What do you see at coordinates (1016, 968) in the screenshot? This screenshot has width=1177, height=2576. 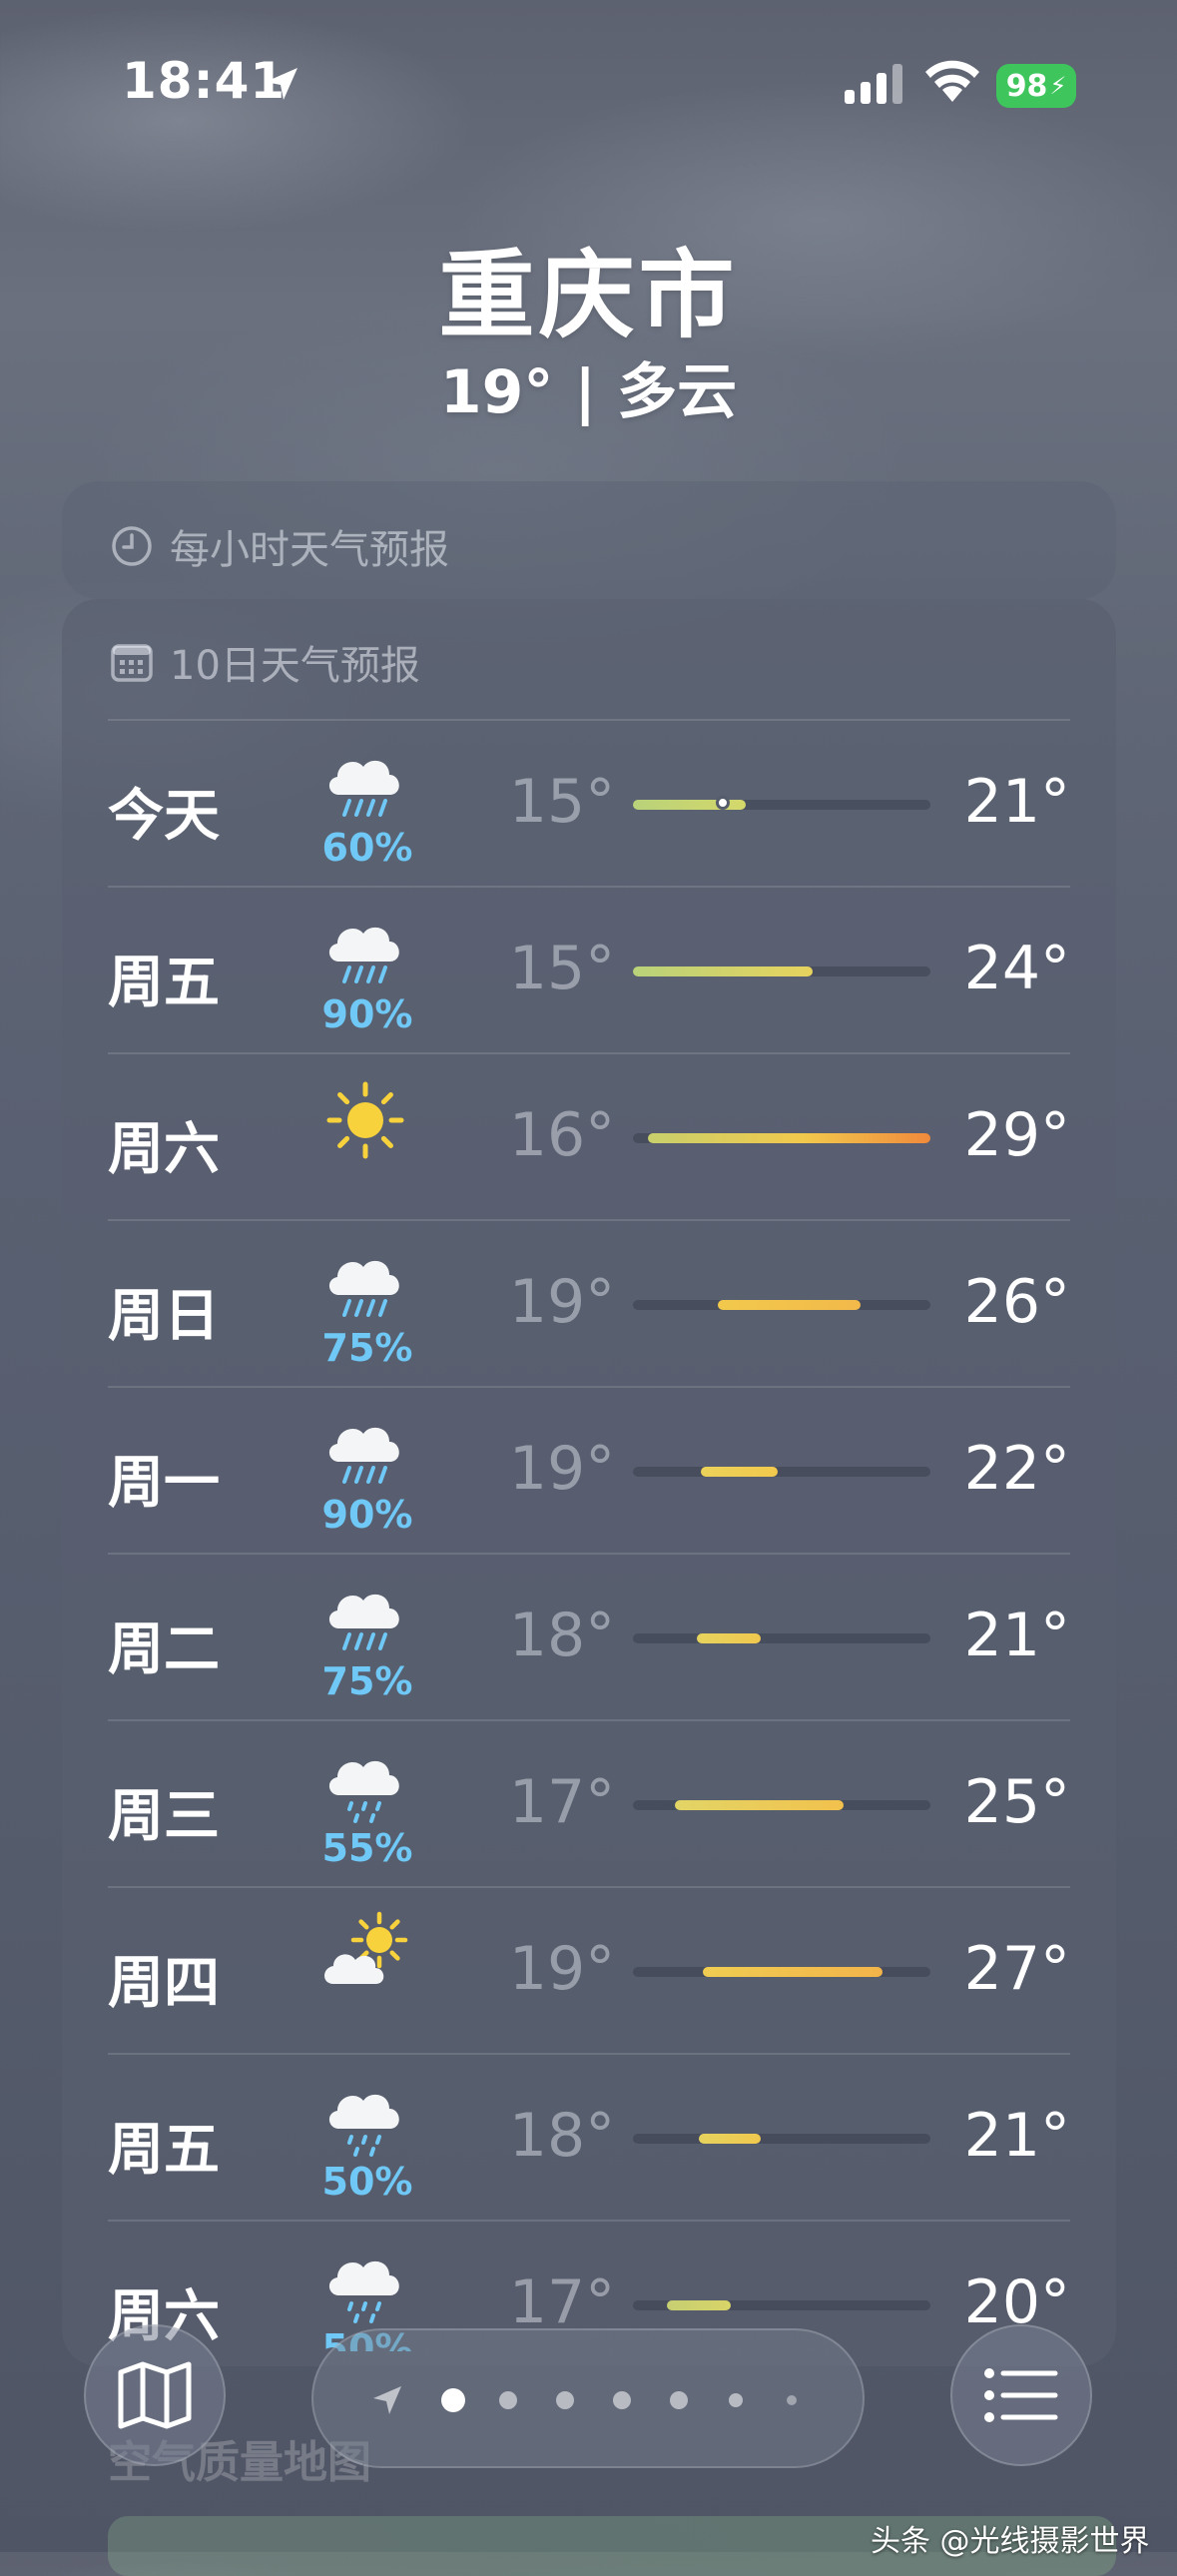 I see `high-temp: 24°` at bounding box center [1016, 968].